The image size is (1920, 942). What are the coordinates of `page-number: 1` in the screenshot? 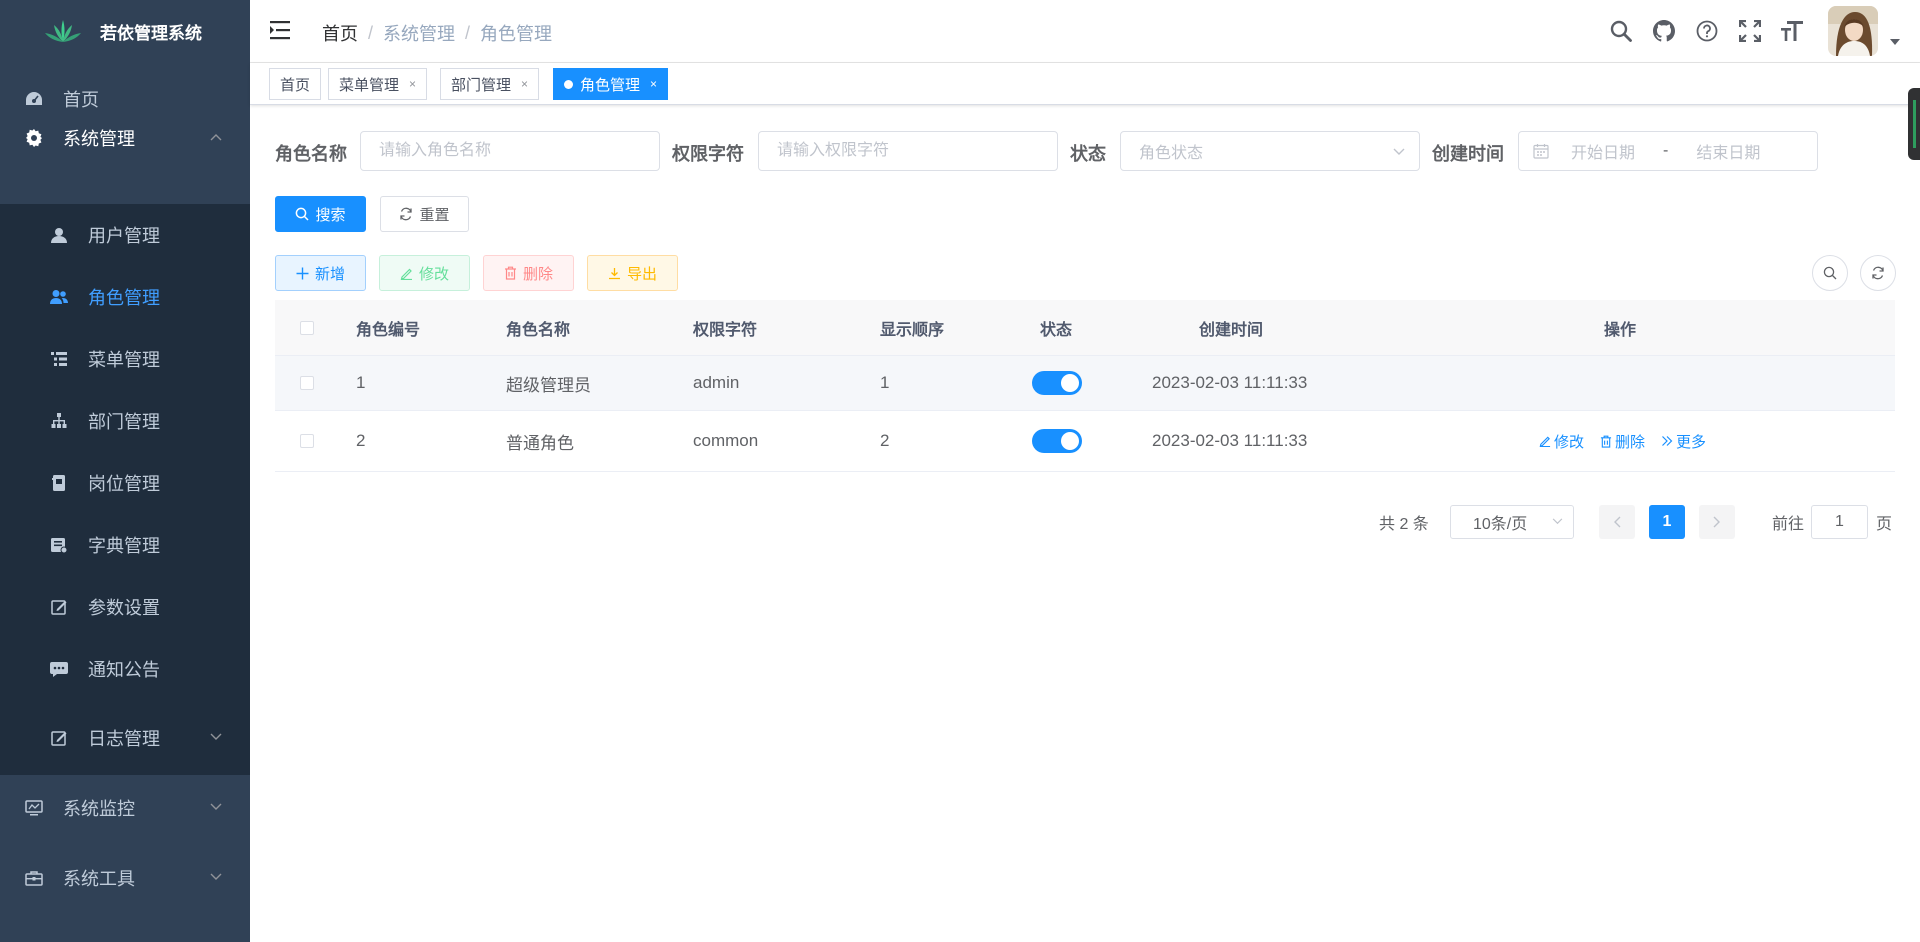 It's located at (1667, 522).